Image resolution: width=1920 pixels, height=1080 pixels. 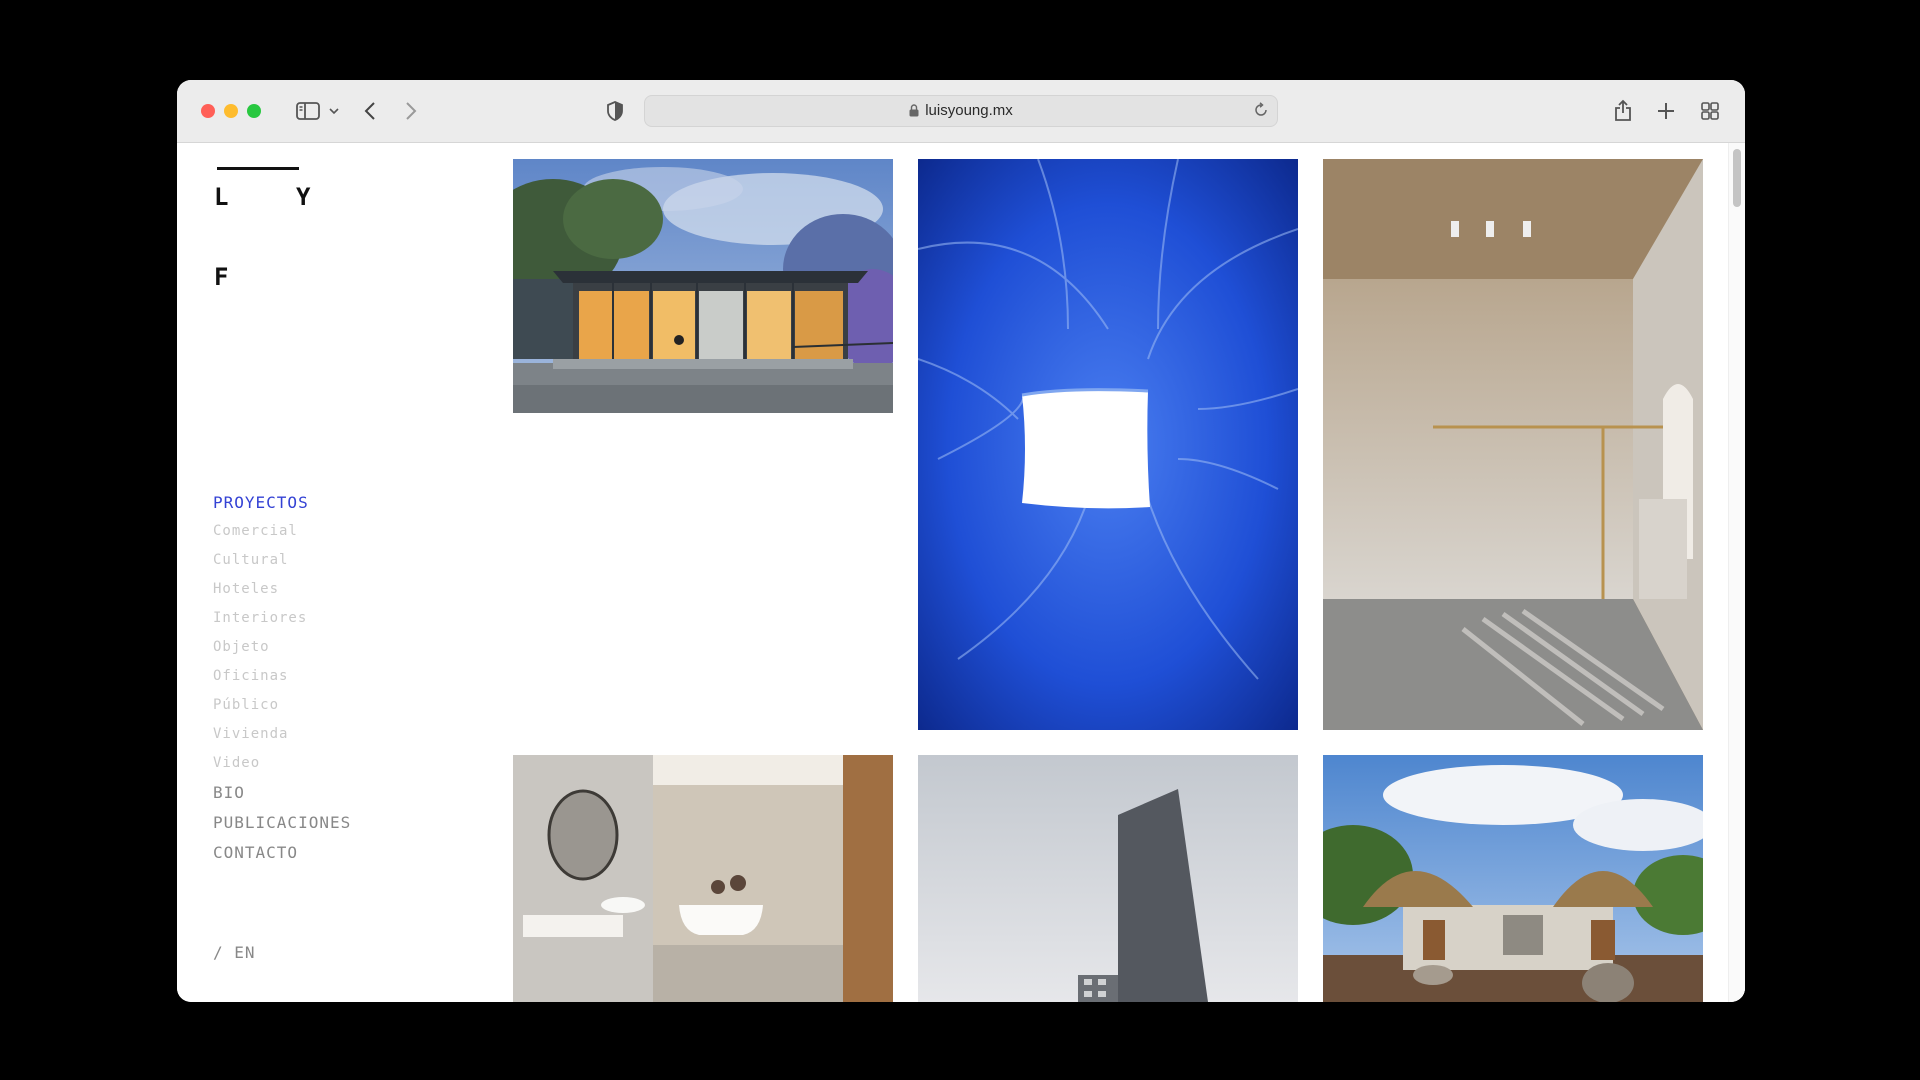 I want to click on new-tab-icon, so click(x=1666, y=111).